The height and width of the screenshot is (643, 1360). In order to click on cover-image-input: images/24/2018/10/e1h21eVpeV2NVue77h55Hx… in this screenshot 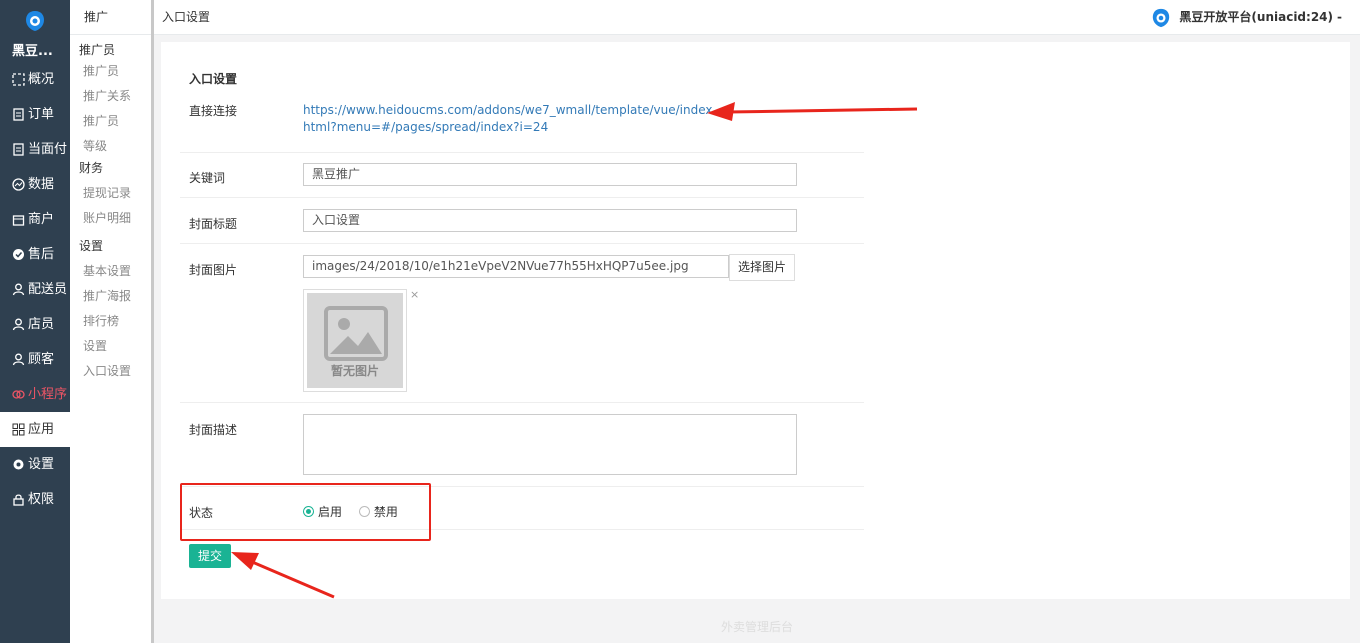, I will do `click(516, 266)`.